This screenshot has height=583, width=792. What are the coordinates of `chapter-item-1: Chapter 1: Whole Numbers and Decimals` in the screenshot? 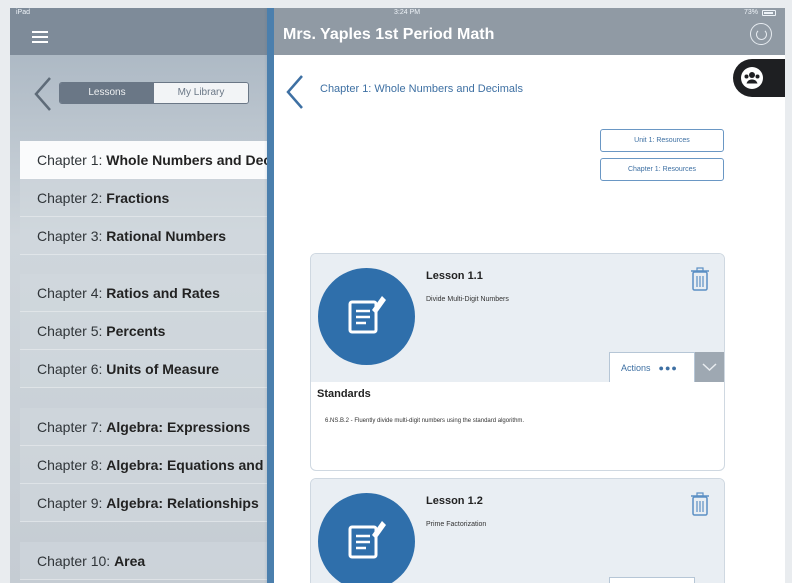 It's located at (146, 160).